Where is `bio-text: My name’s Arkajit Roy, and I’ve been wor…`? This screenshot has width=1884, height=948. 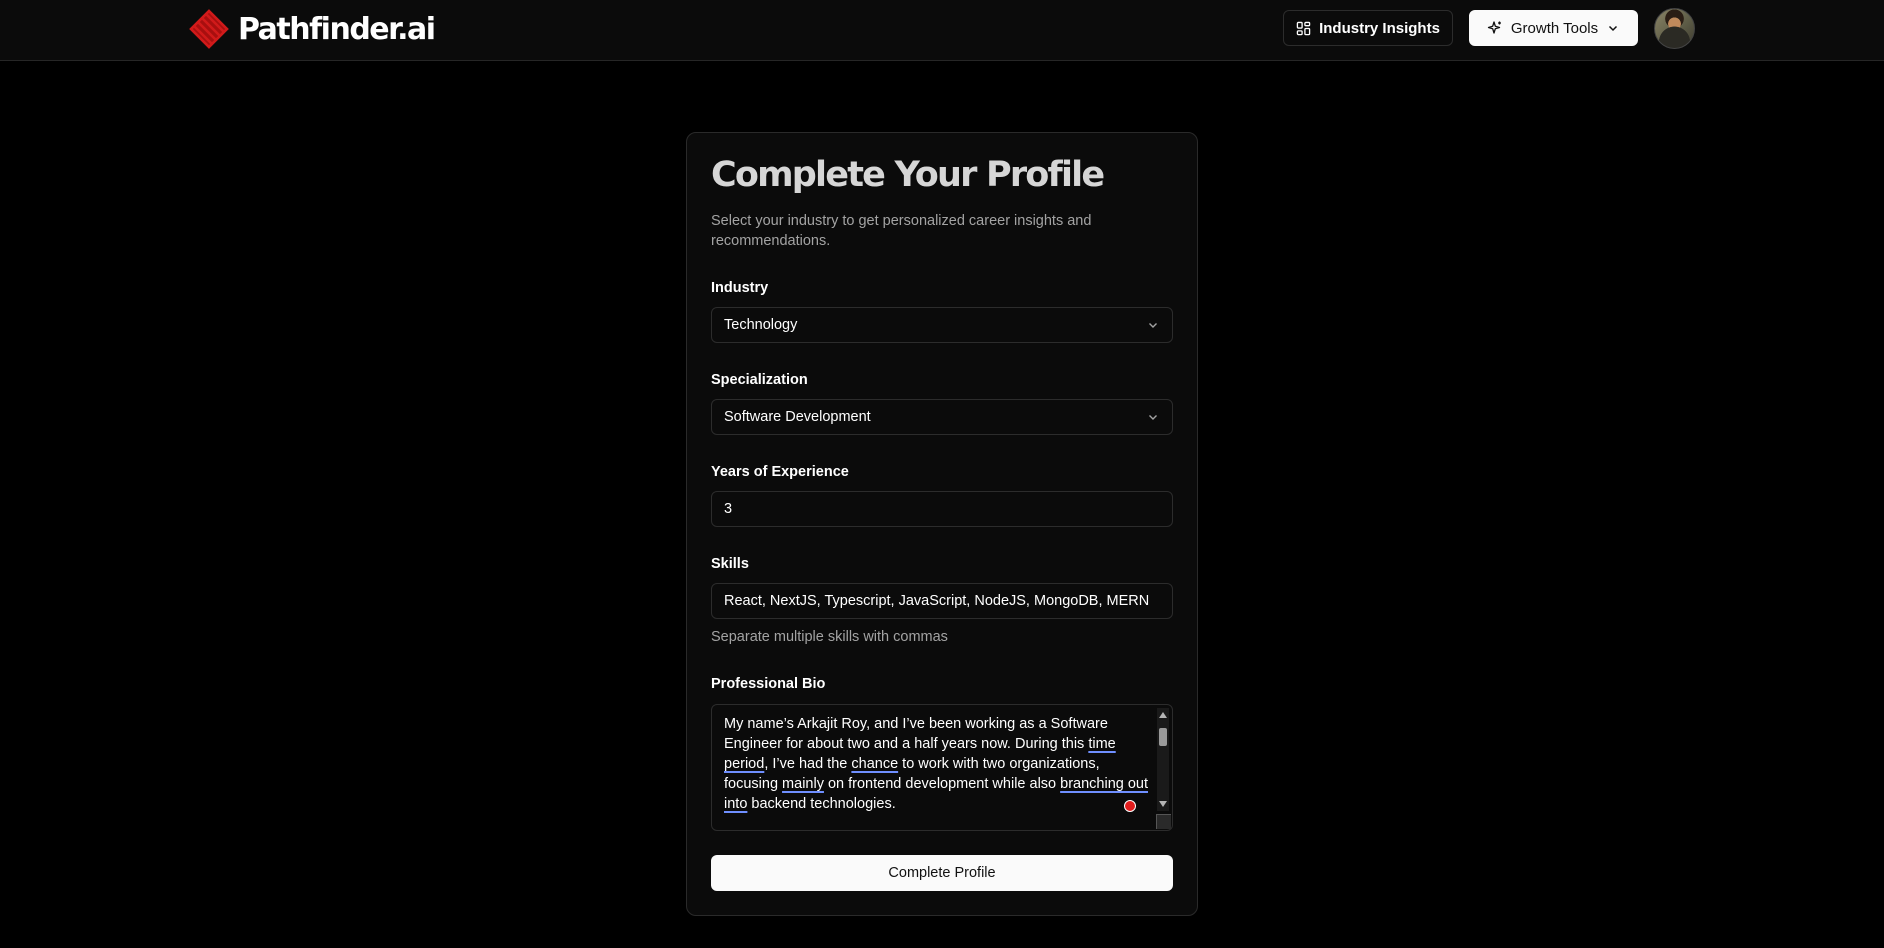
bio-text: My name’s Arkajit Roy, and I’ve been wor… is located at coordinates (939, 764).